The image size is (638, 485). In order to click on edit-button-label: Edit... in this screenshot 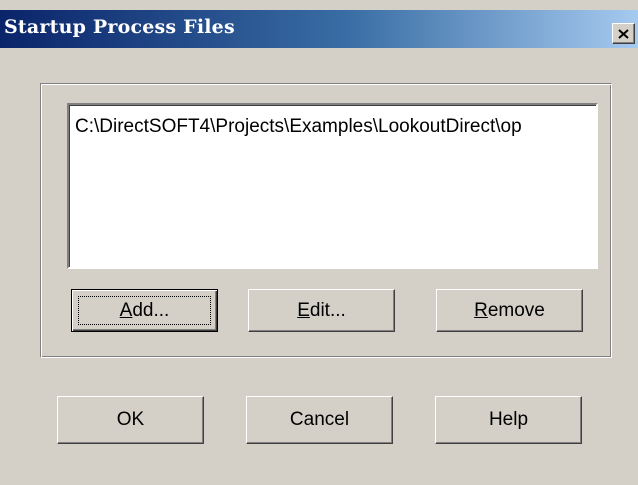, I will do `click(321, 310)`.